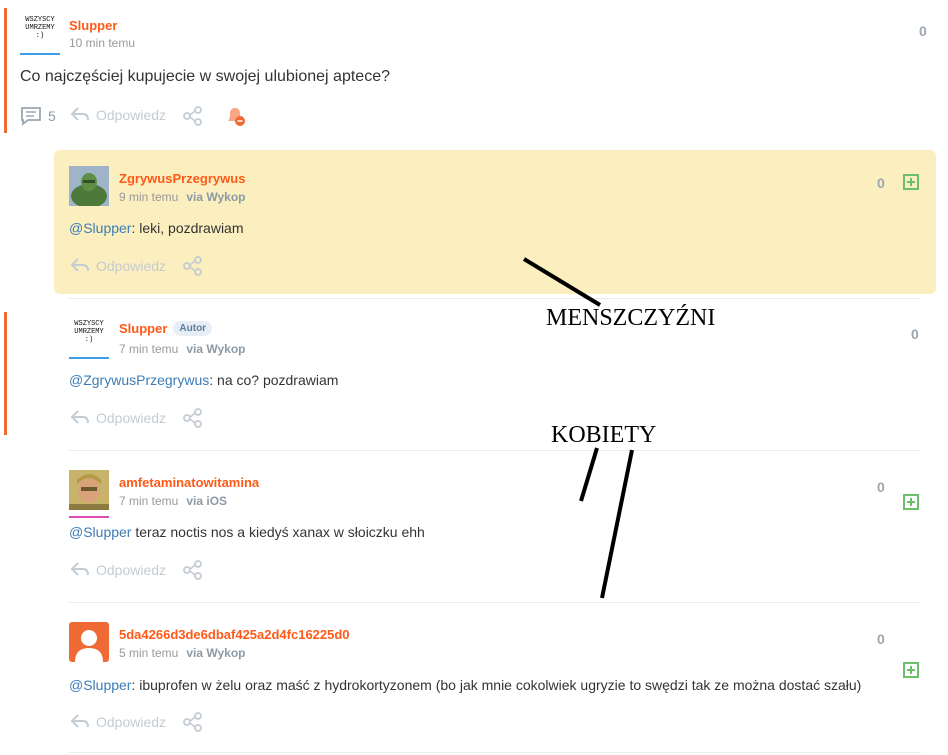 The width and height of the screenshot is (948, 755). I want to click on annotation-strokes, so click(578, 428).